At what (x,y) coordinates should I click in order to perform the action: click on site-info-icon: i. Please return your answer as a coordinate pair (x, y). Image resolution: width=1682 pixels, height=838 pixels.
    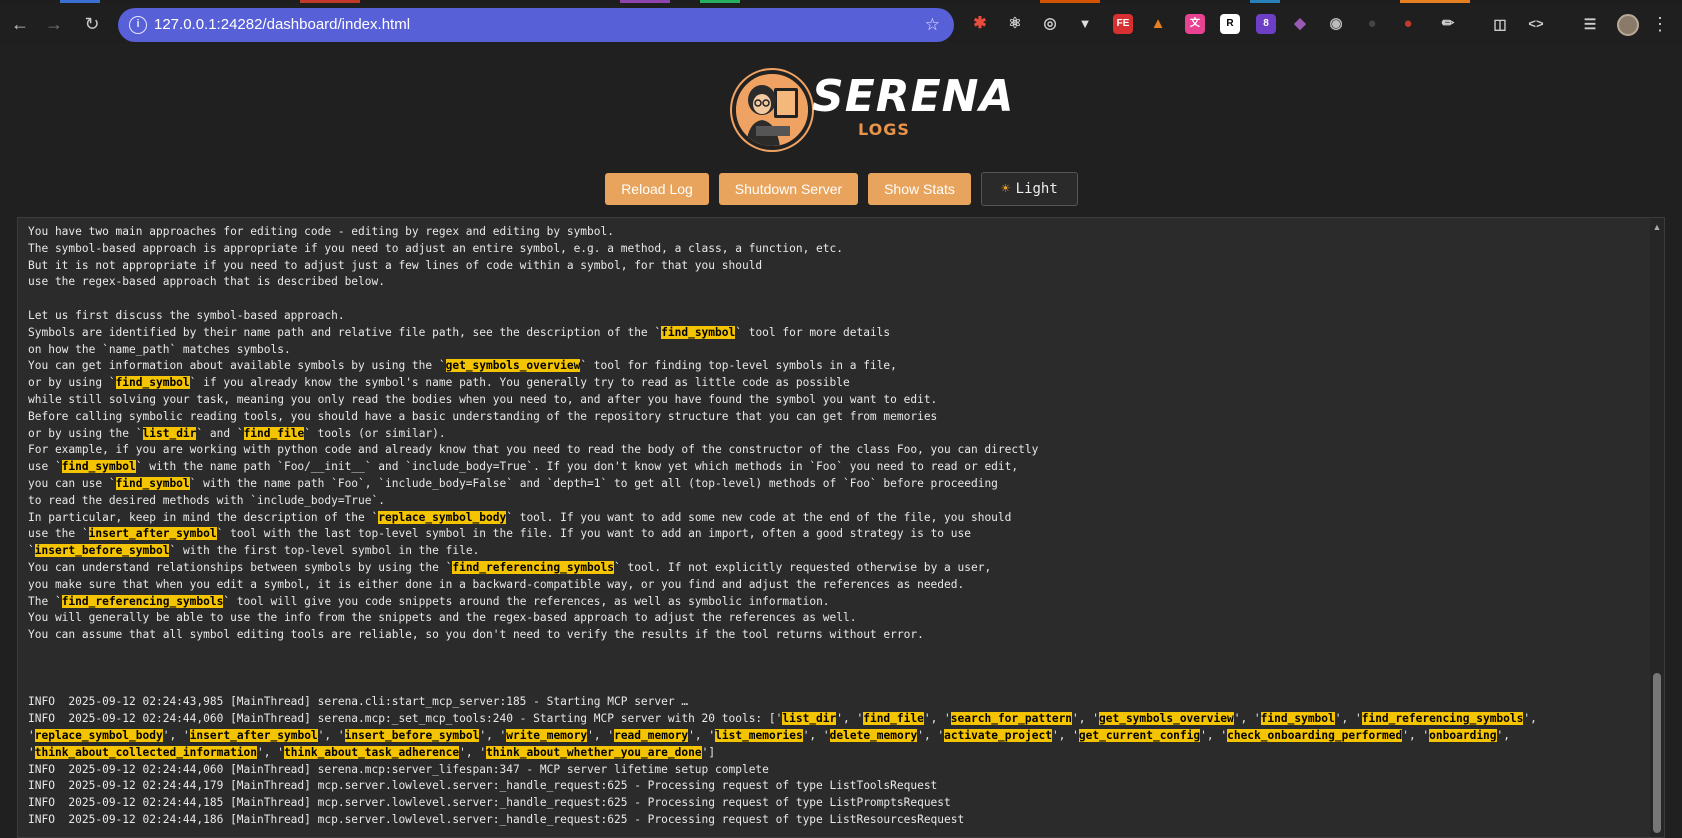
    Looking at the image, I should click on (138, 25).